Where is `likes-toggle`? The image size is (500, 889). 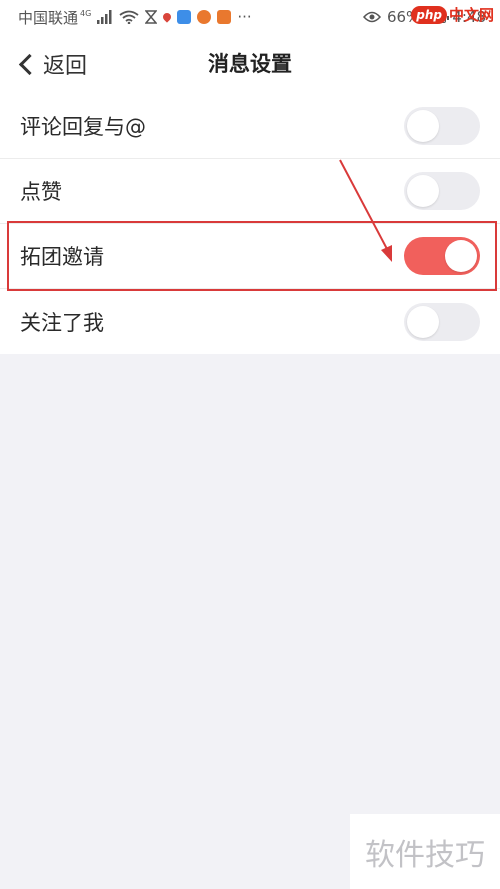 likes-toggle is located at coordinates (442, 191).